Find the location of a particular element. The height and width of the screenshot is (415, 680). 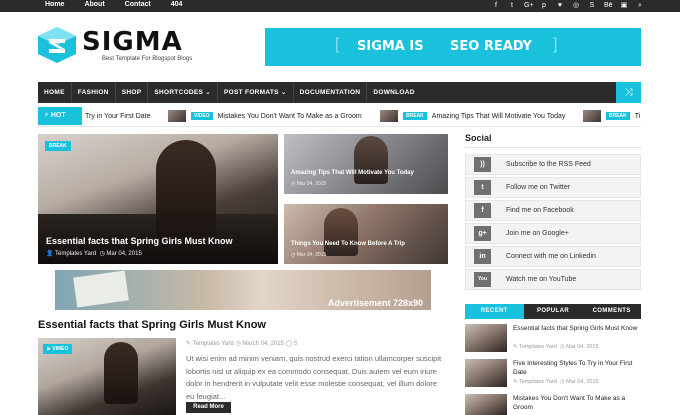

youtube-icon: You is located at coordinates (482, 279).